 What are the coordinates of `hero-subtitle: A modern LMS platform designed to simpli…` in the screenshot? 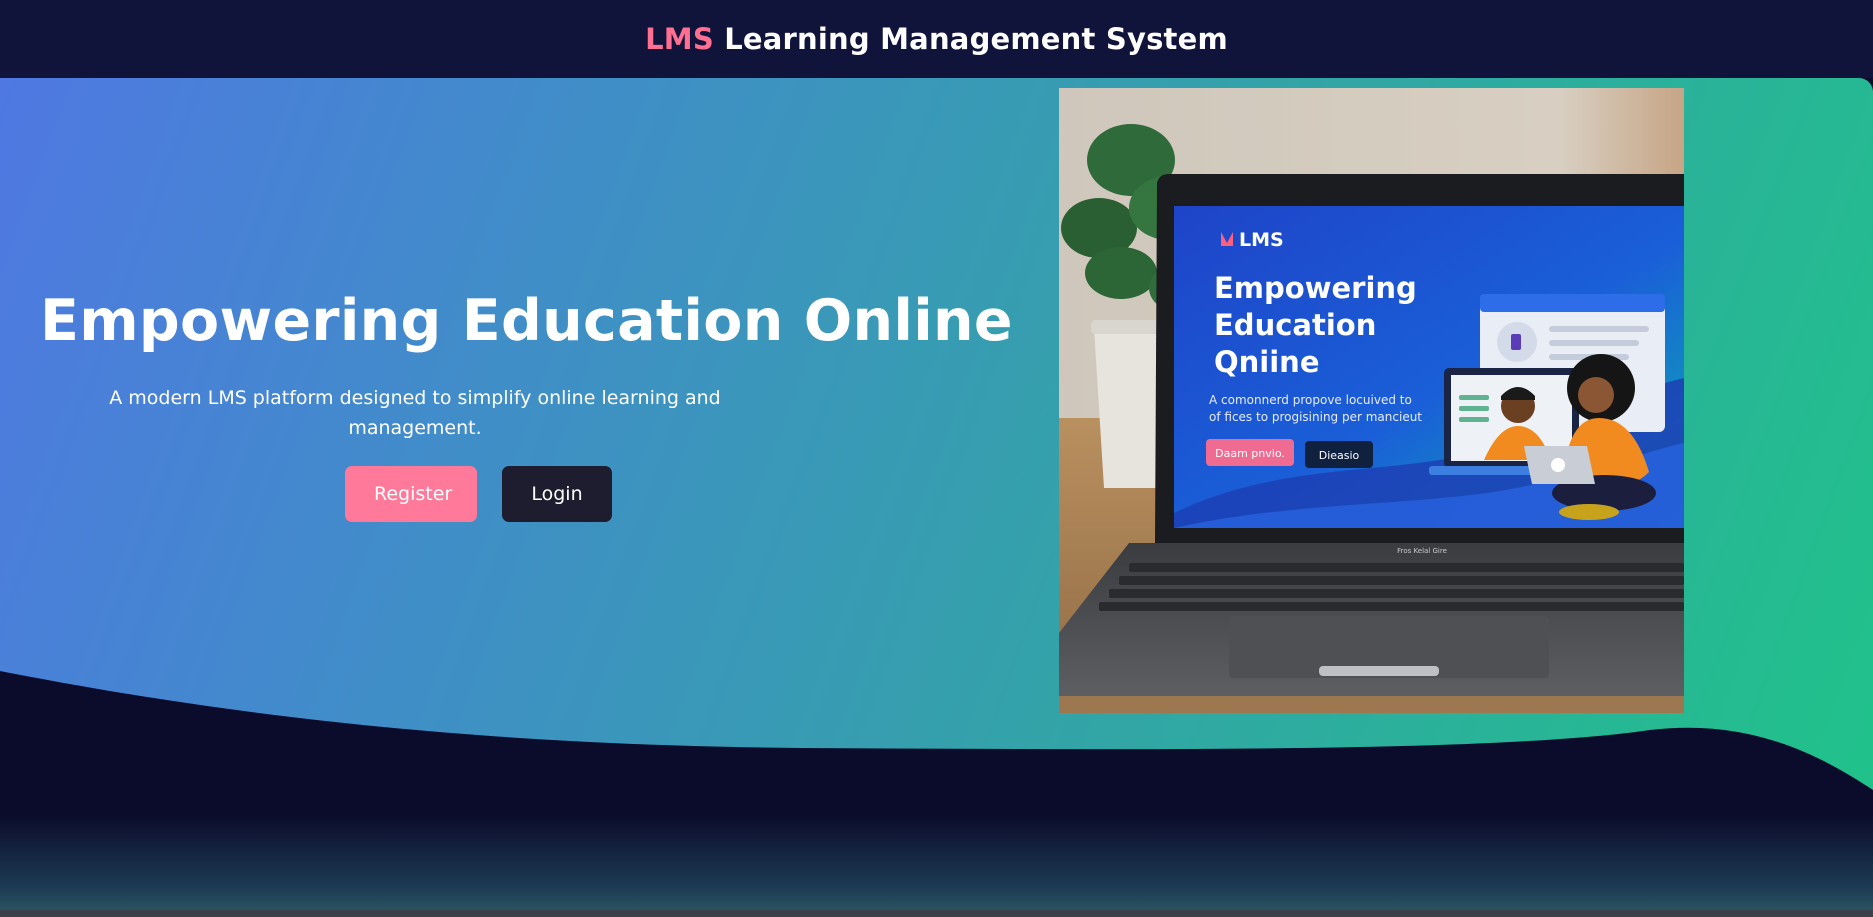 It's located at (415, 413).